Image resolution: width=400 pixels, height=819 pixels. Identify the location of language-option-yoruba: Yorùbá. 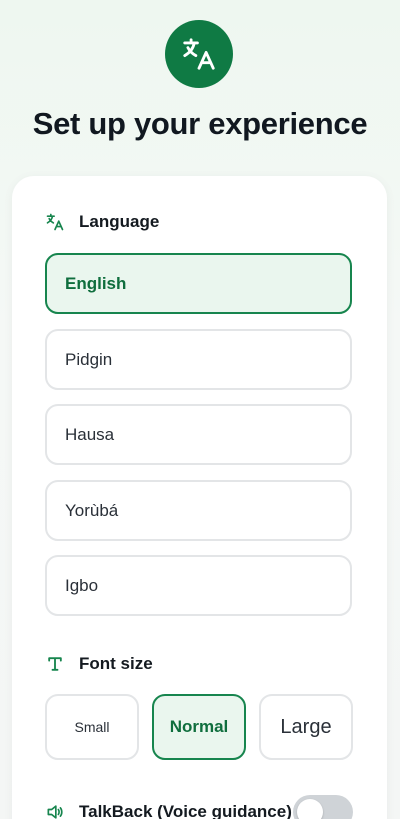
(198, 510).